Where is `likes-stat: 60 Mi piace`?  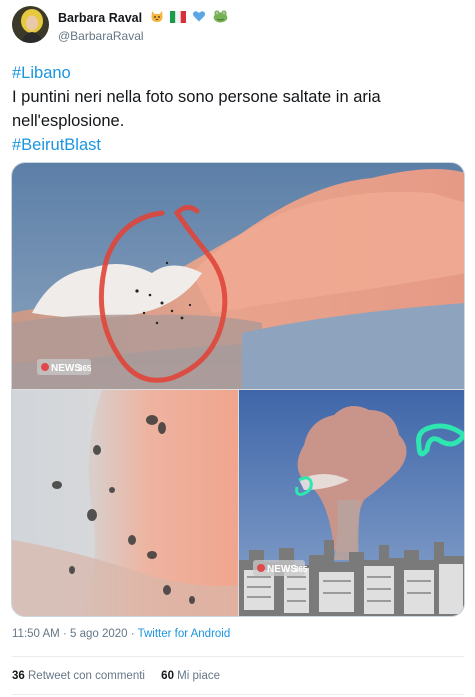 likes-stat: 60 Mi piace is located at coordinates (190, 676).